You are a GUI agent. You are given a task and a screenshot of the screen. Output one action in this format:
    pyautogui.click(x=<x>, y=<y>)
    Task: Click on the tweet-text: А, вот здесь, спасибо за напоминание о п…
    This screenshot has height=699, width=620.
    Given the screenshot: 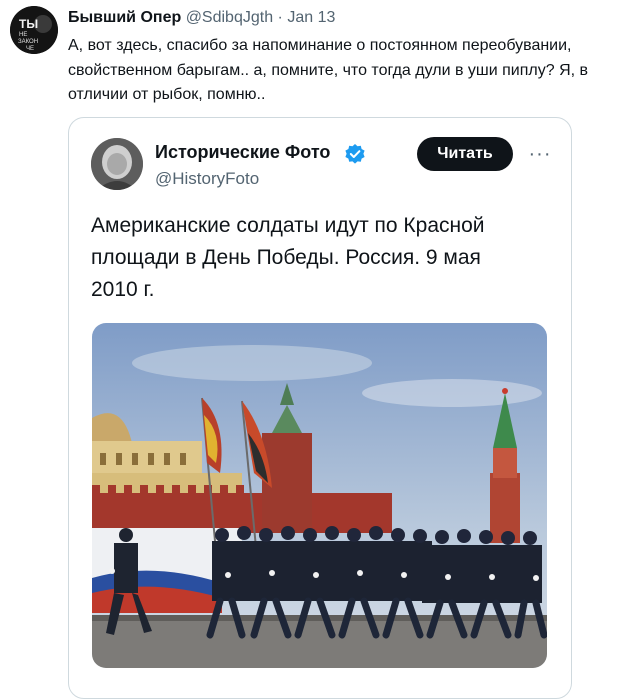 What is the action you would take?
    pyautogui.click(x=328, y=70)
    